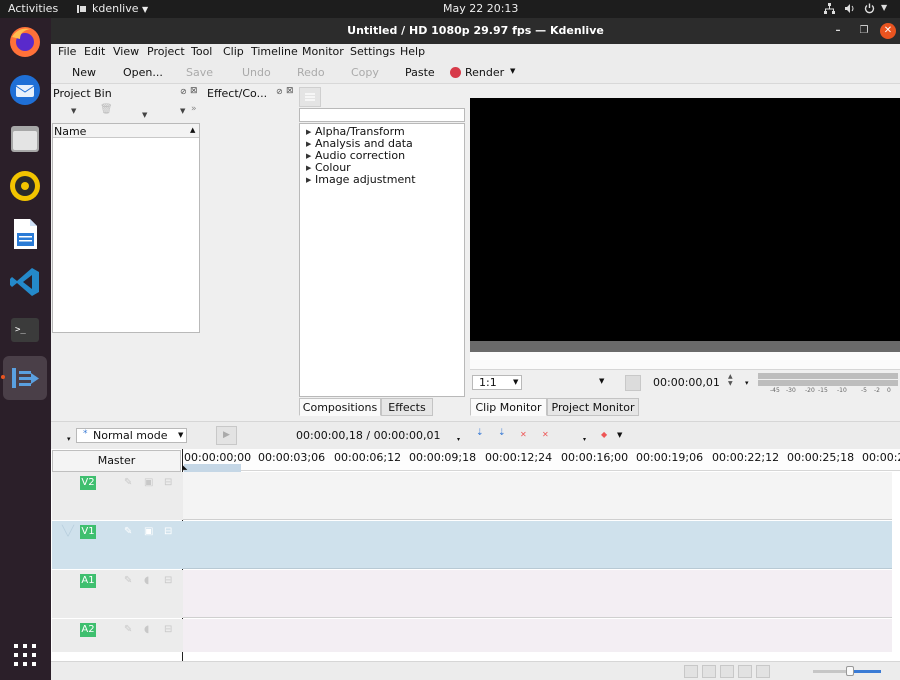 The width and height of the screenshot is (900, 680). Describe the element at coordinates (604, 434) in the screenshot. I see `marker-icon: ◆` at that location.